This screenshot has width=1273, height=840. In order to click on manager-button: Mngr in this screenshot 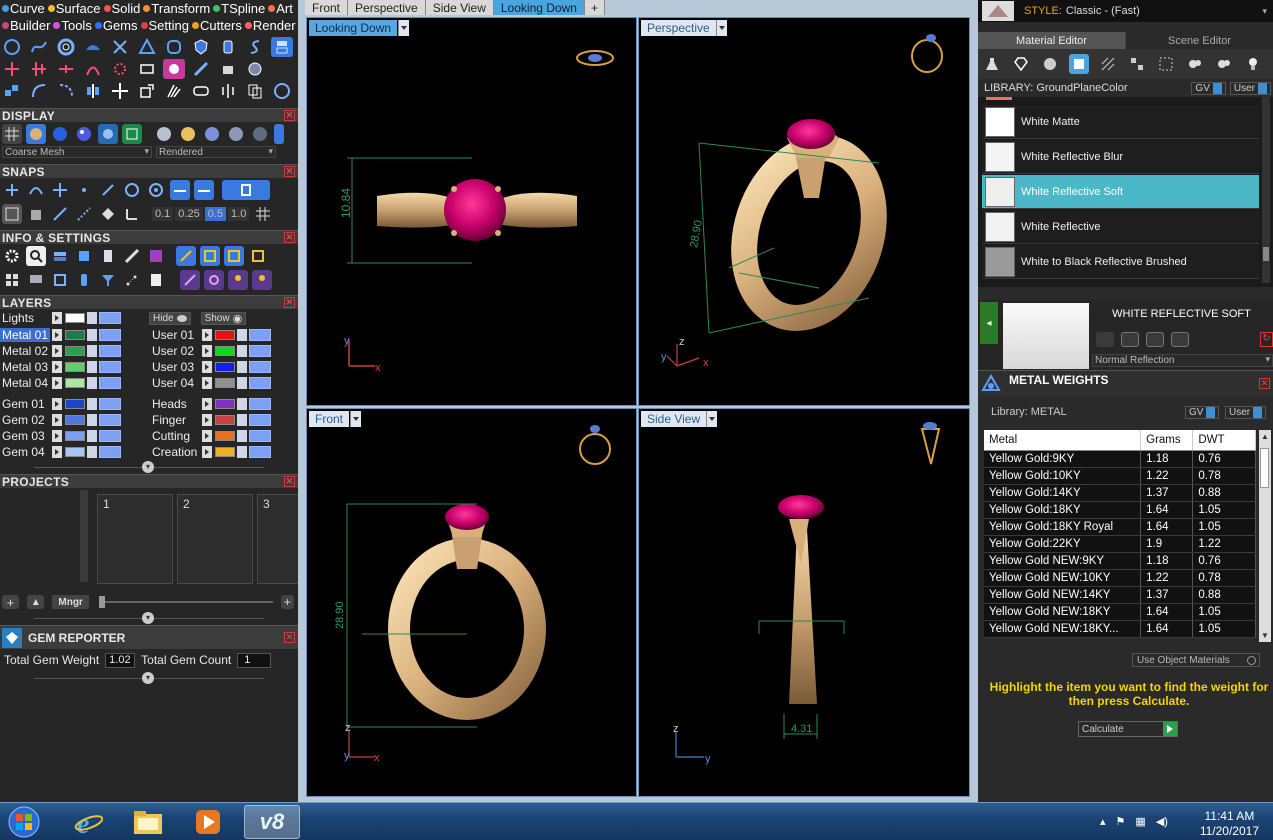, I will do `click(70, 602)`.